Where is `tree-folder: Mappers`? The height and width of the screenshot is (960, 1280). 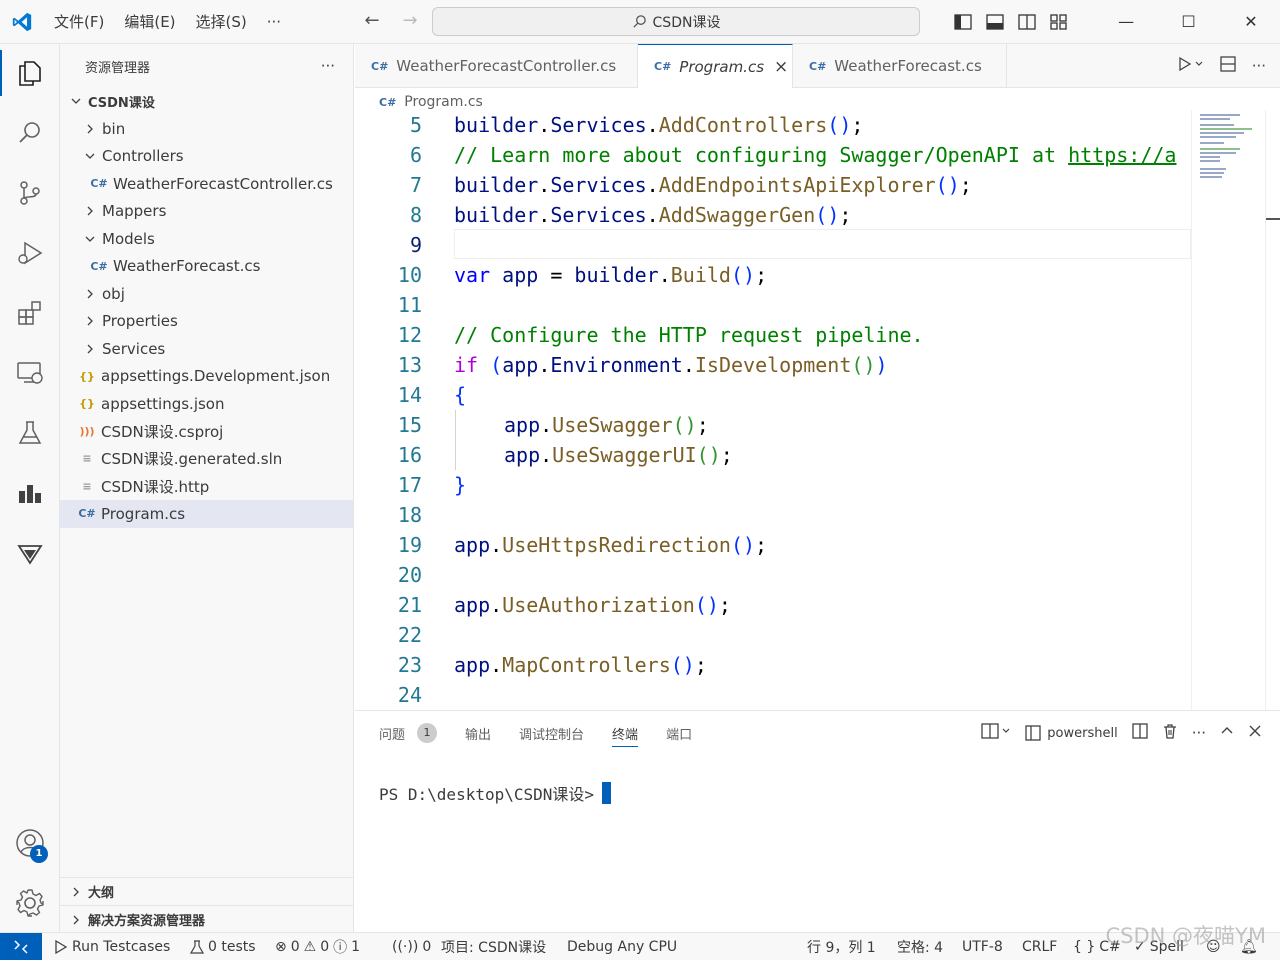 tree-folder: Mappers is located at coordinates (206, 212).